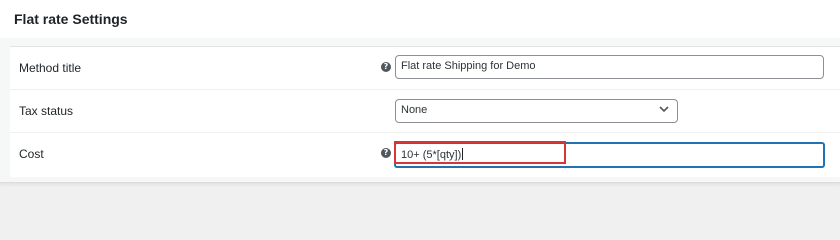 This screenshot has height=240, width=840. Describe the element at coordinates (71, 19) in the screenshot. I see `modal-title: Flat rate Settings` at that location.